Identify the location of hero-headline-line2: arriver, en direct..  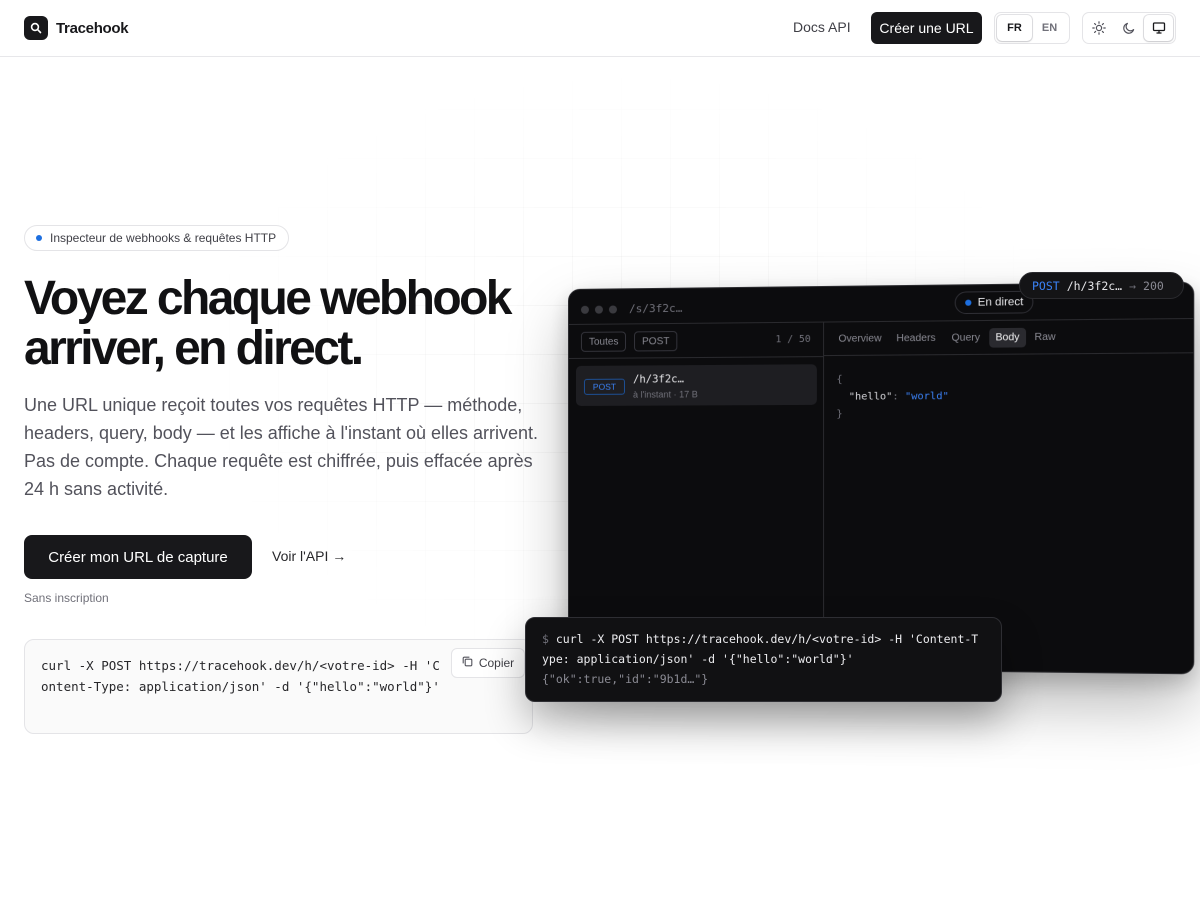
(194, 348).